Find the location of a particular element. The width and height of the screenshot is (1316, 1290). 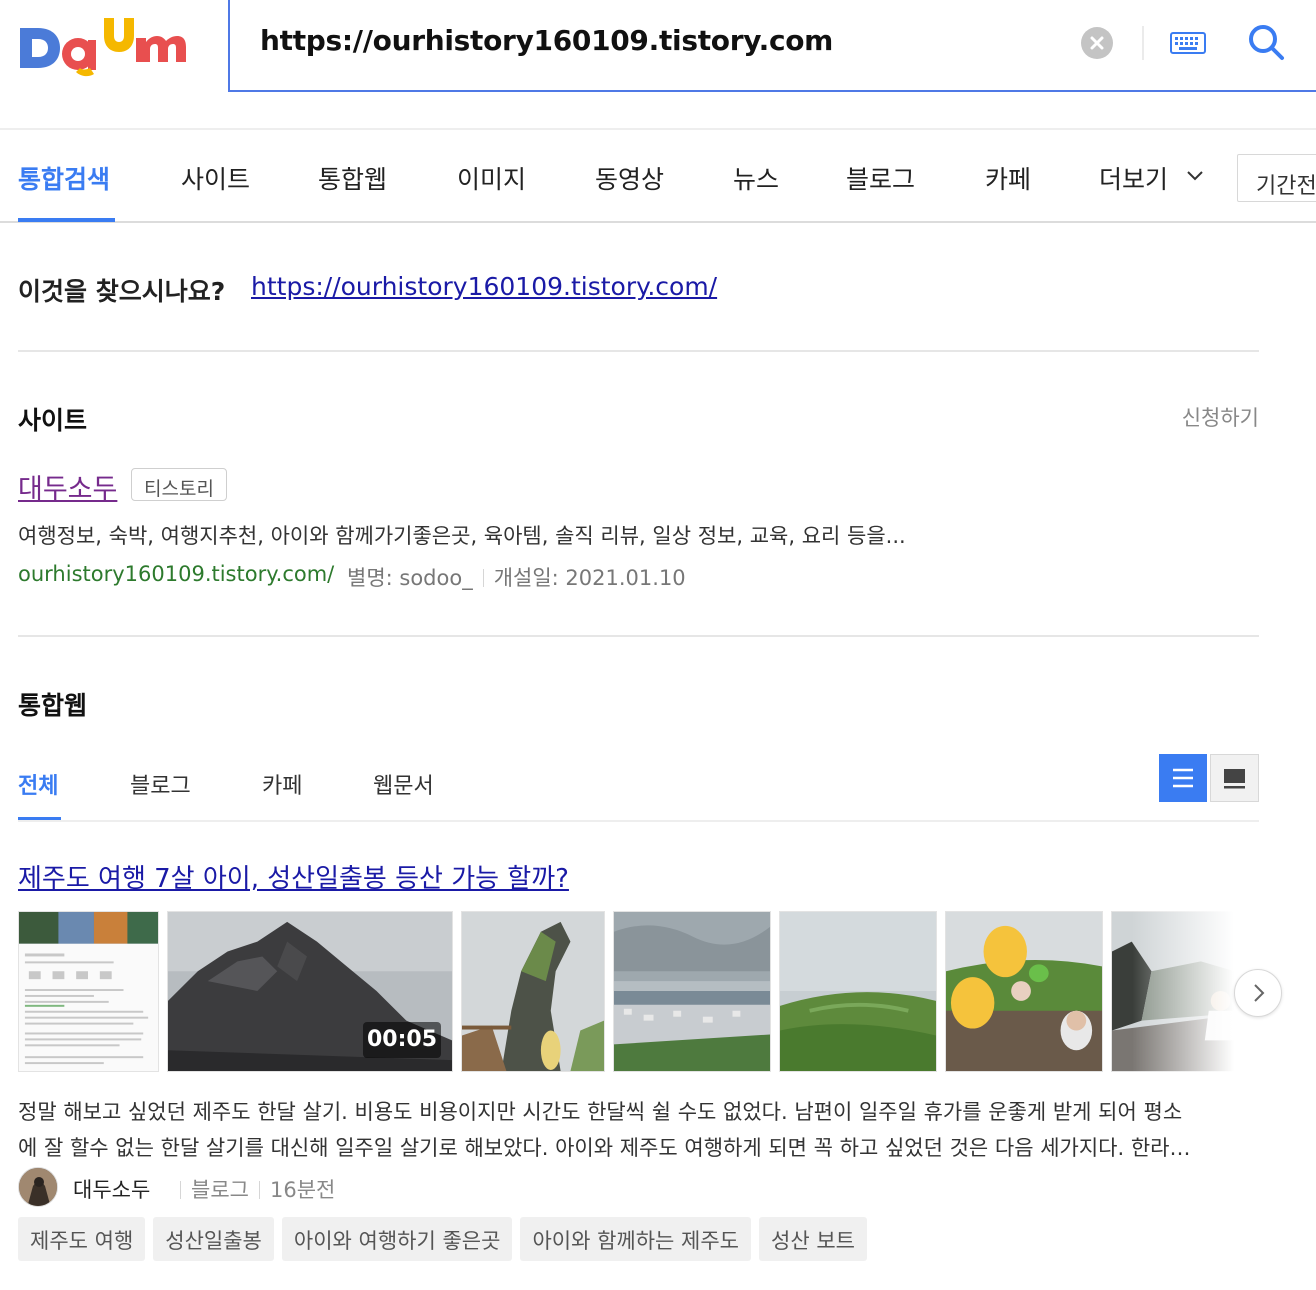

did-you-mean-label: 이것을 찾으시나요? is located at coordinates (122, 291).